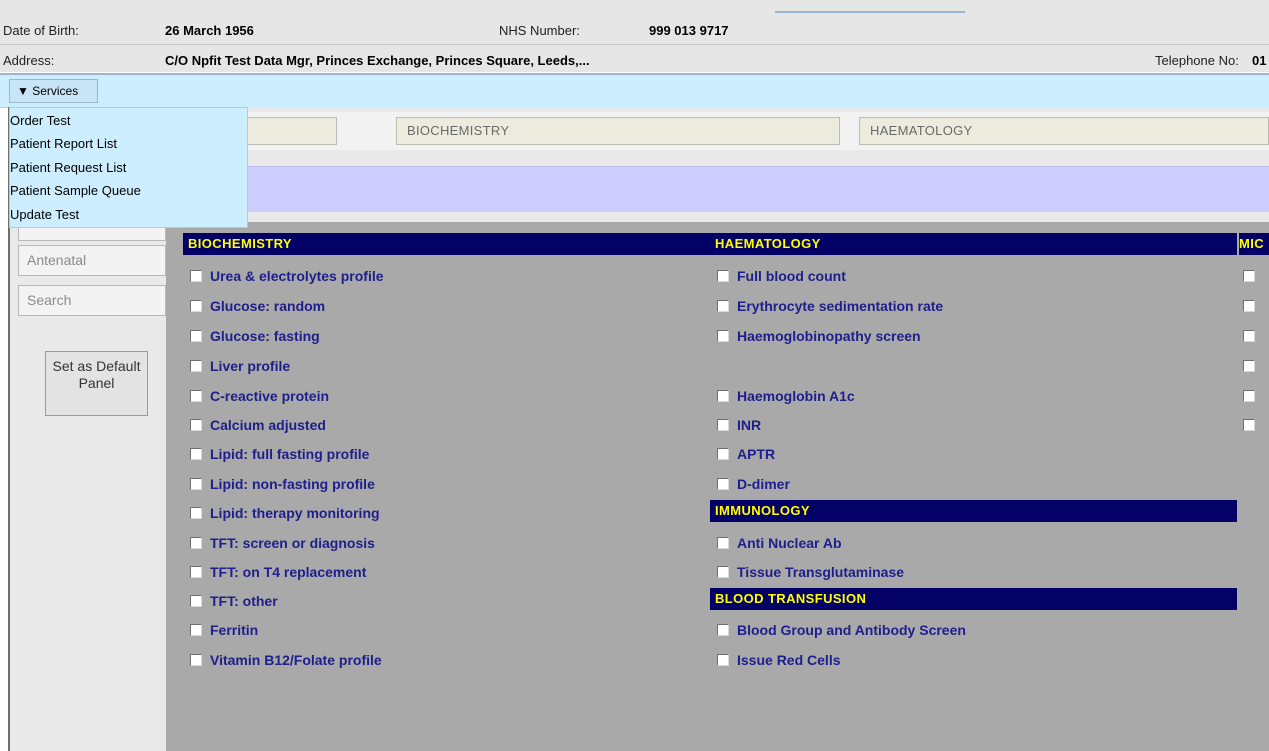 Image resolution: width=1269 pixels, height=751 pixels. What do you see at coordinates (240, 366) in the screenshot?
I see `test-checkbox-liver-profile: Liver profile` at bounding box center [240, 366].